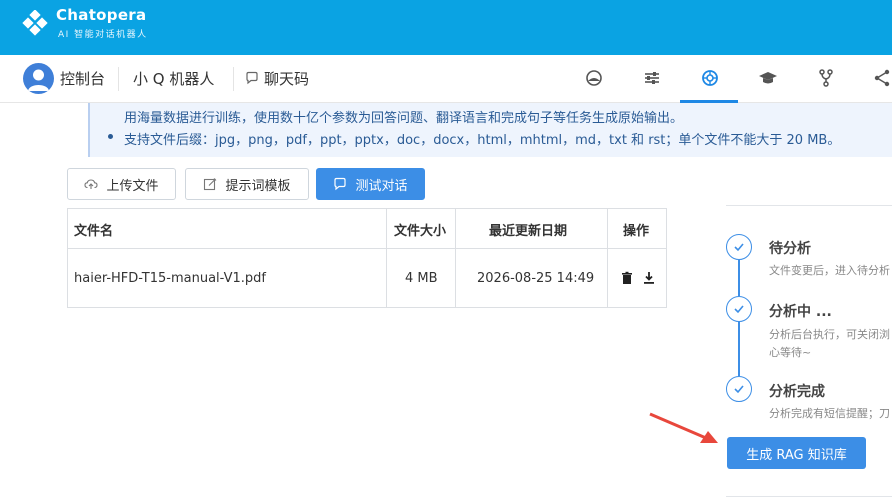 Image resolution: width=892 pixels, height=503 pixels. Describe the element at coordinates (446, 79) in the screenshot. I see `secondary-nav: 控制台 小 Q 机器人 聊天码` at that location.